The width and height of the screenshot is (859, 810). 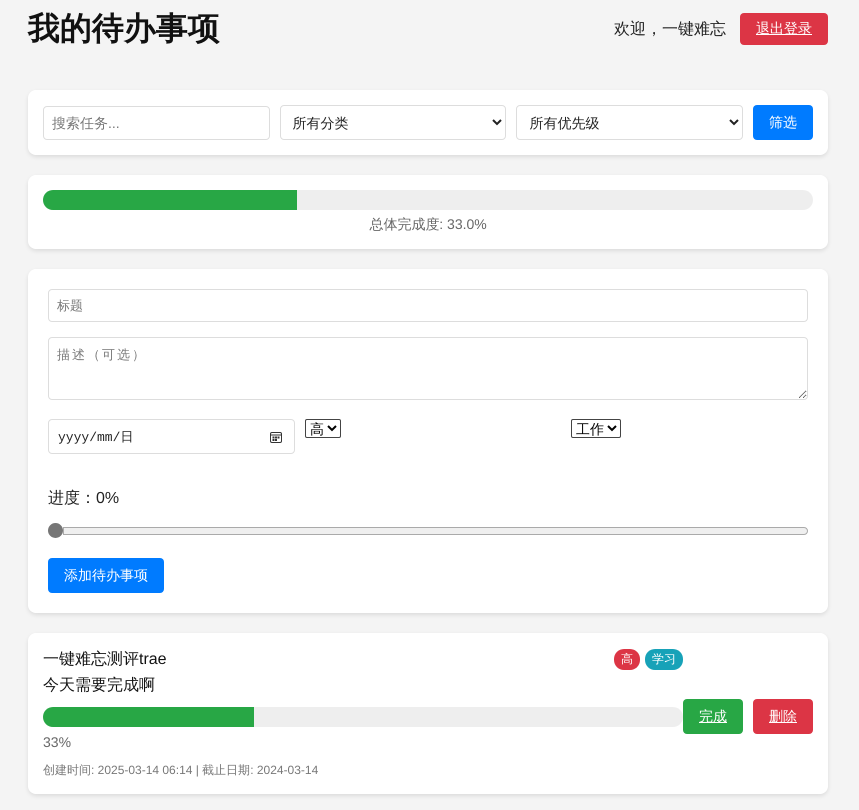 I want to click on description-field: 描述（可选）, so click(x=428, y=368).